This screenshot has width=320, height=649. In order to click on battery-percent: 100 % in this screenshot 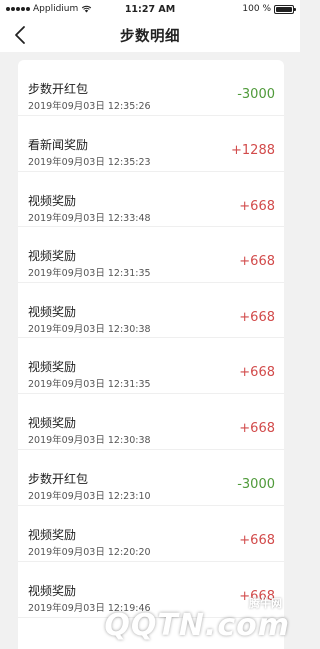, I will do `click(256, 9)`.